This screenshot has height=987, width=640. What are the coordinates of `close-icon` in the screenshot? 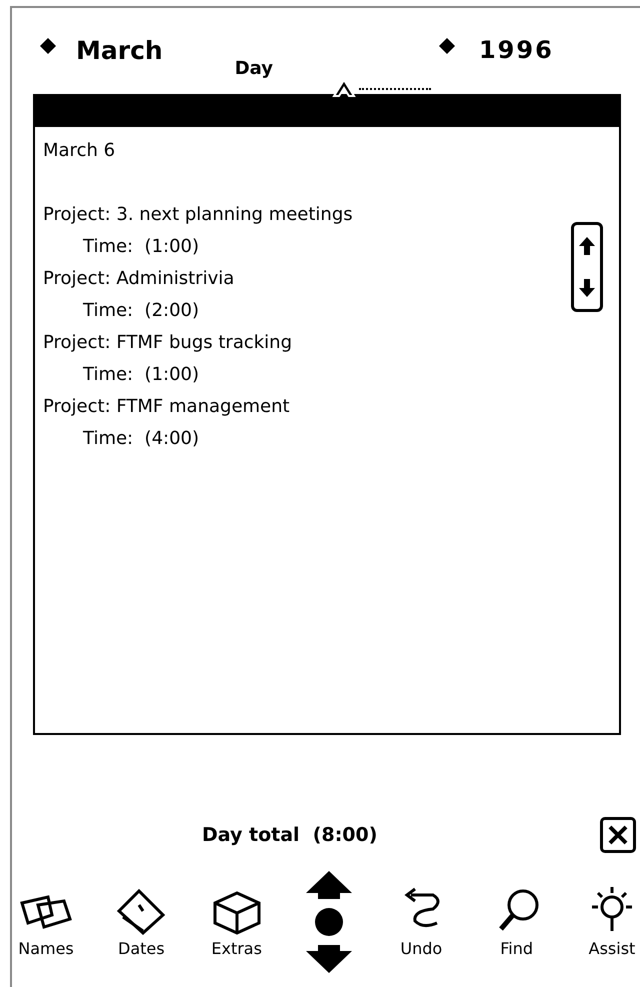 It's located at (618, 835).